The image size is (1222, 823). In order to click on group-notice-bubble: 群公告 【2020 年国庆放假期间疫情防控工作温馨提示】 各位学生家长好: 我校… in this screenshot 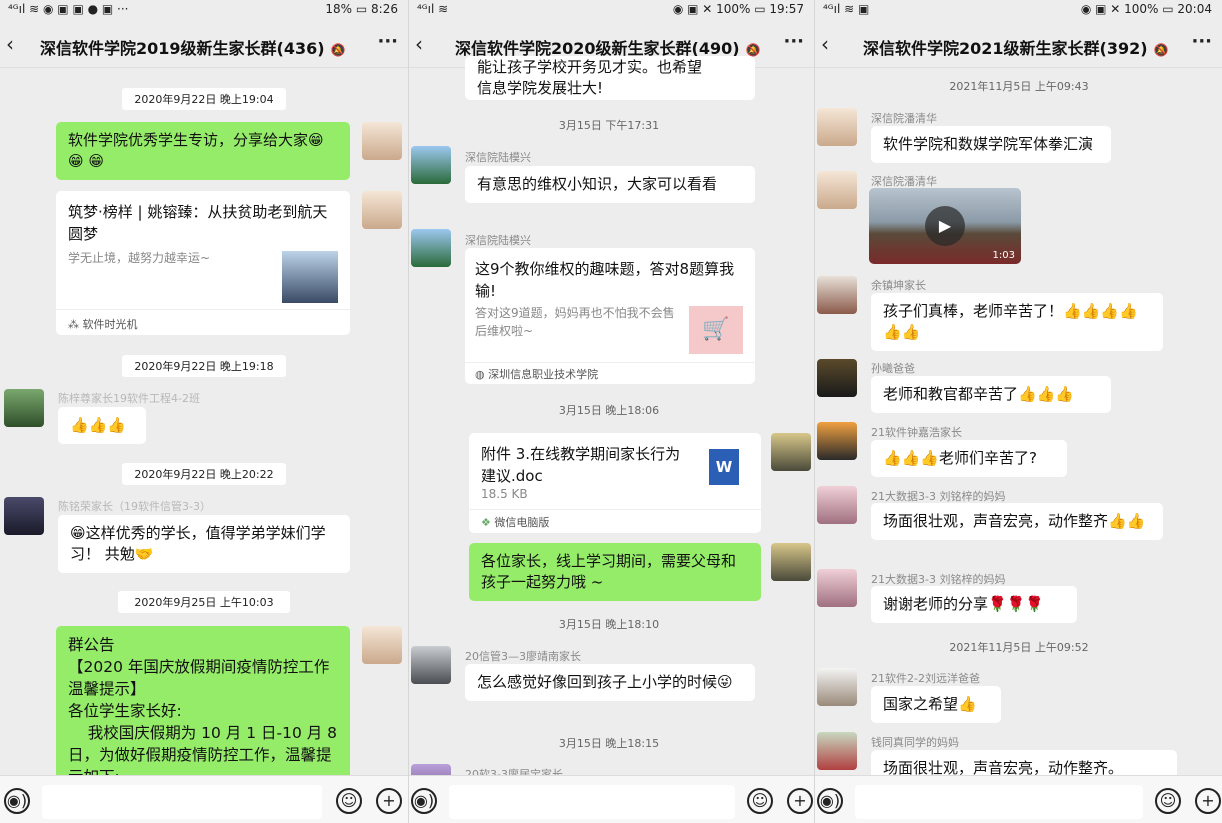, I will do `click(203, 706)`.